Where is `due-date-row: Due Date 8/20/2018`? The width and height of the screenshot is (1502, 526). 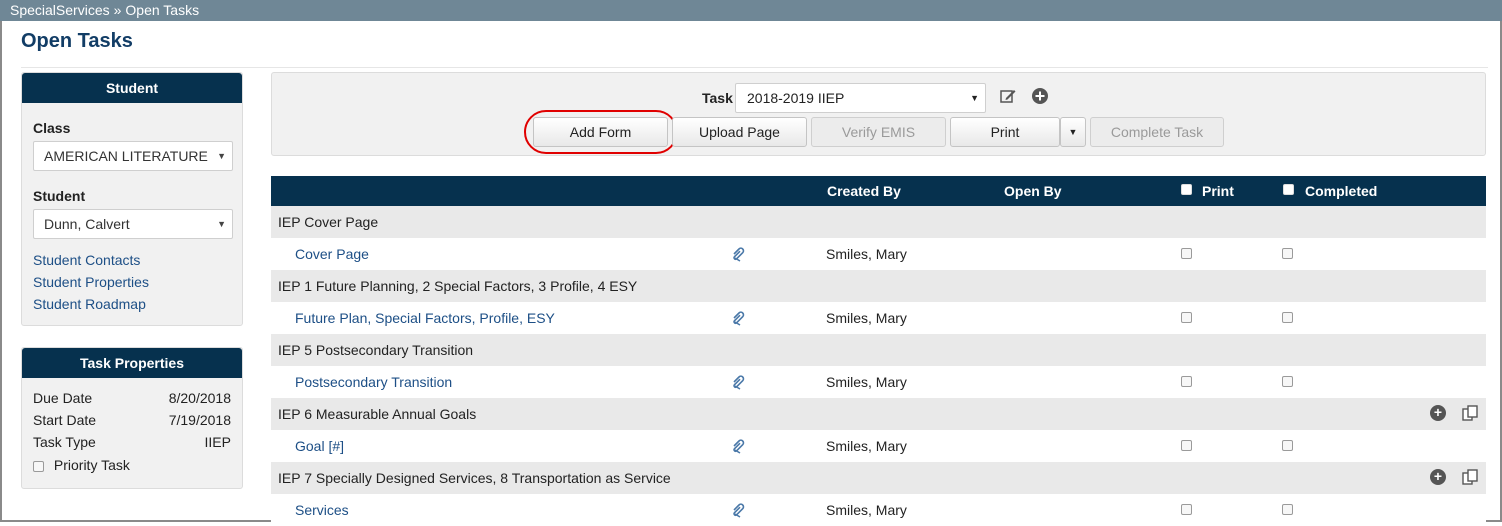 due-date-row: Due Date 8/20/2018 is located at coordinates (132, 398).